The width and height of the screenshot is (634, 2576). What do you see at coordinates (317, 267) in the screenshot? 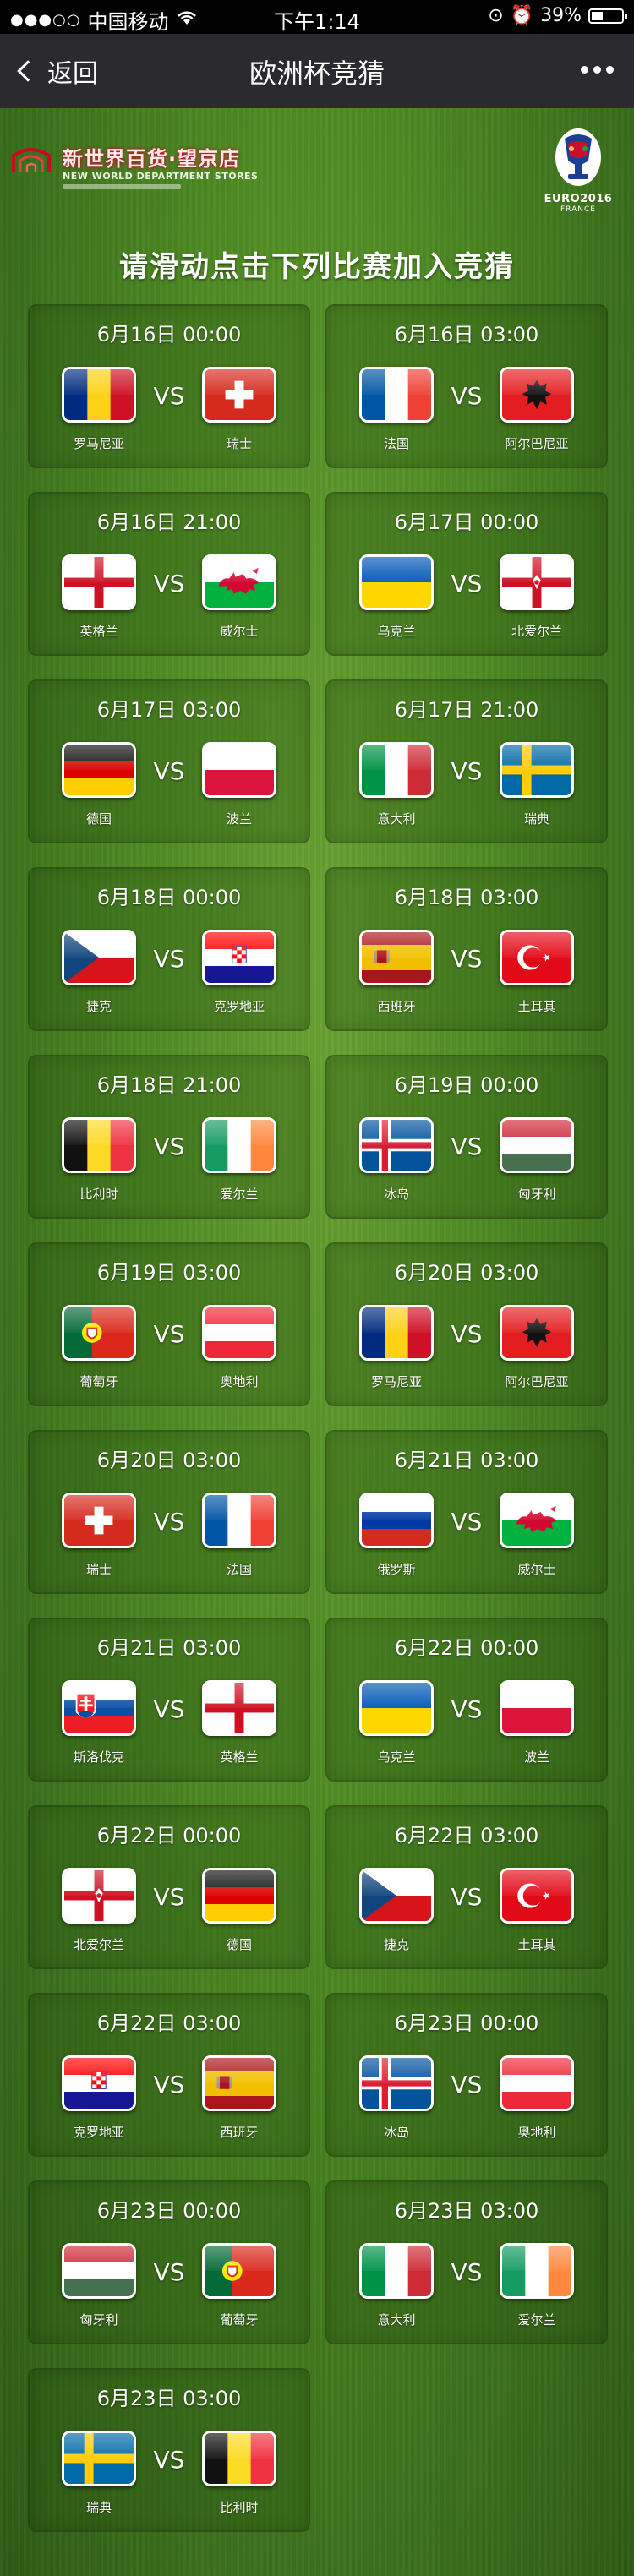
I see `instruction-heading: 请滑动点击下列比赛加入竞猜` at bounding box center [317, 267].